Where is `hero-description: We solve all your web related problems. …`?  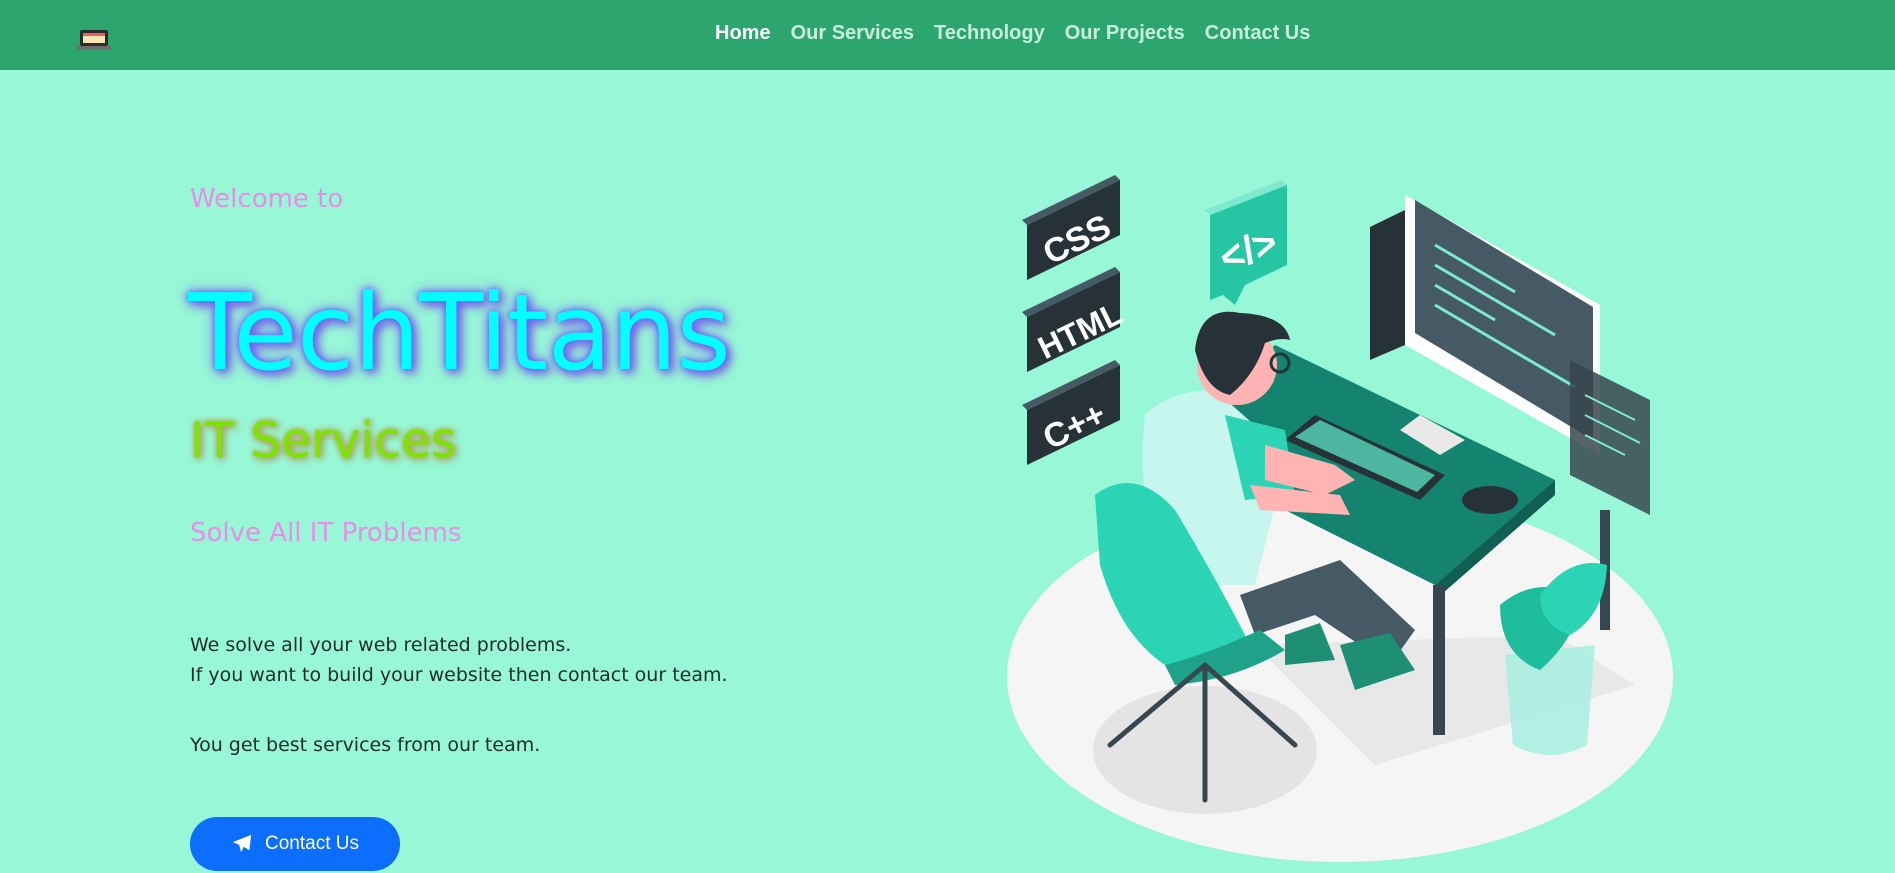
hero-description: We solve all your web related problems. … is located at coordinates (459, 660).